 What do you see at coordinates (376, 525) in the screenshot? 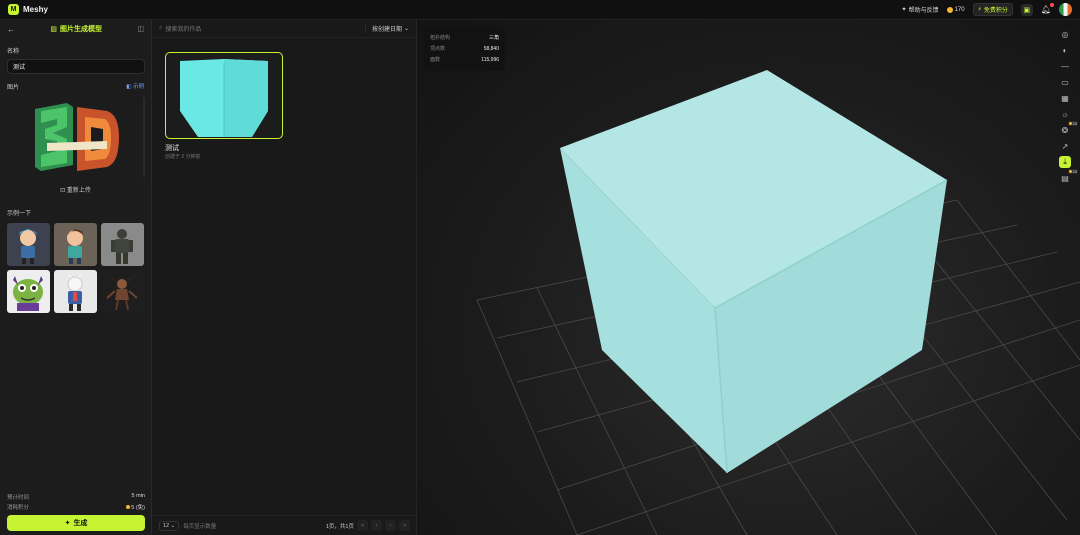
I see `prev-page-icon: ‹` at bounding box center [376, 525].